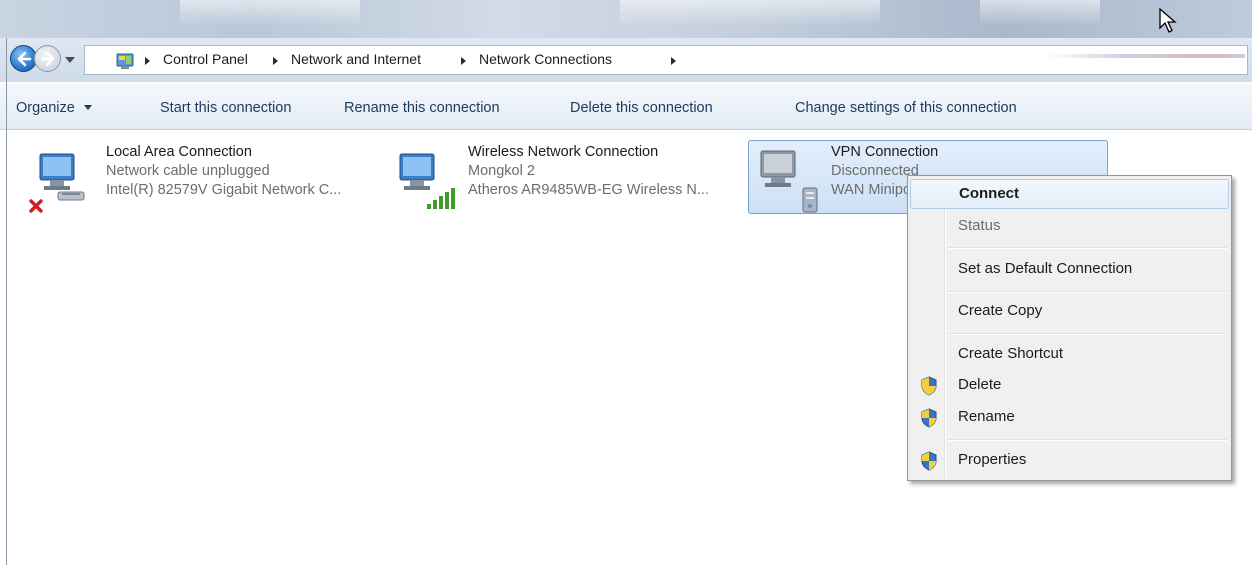 Image resolution: width=1252 pixels, height=565 pixels. What do you see at coordinates (1069, 386) in the screenshot?
I see `menu-item-delete: Delete` at bounding box center [1069, 386].